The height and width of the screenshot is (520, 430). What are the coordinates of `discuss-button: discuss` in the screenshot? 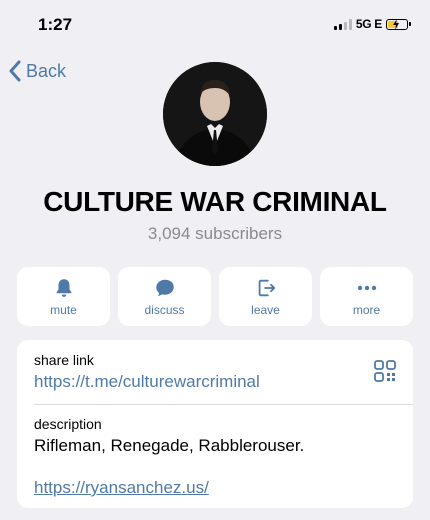 It's located at (164, 296).